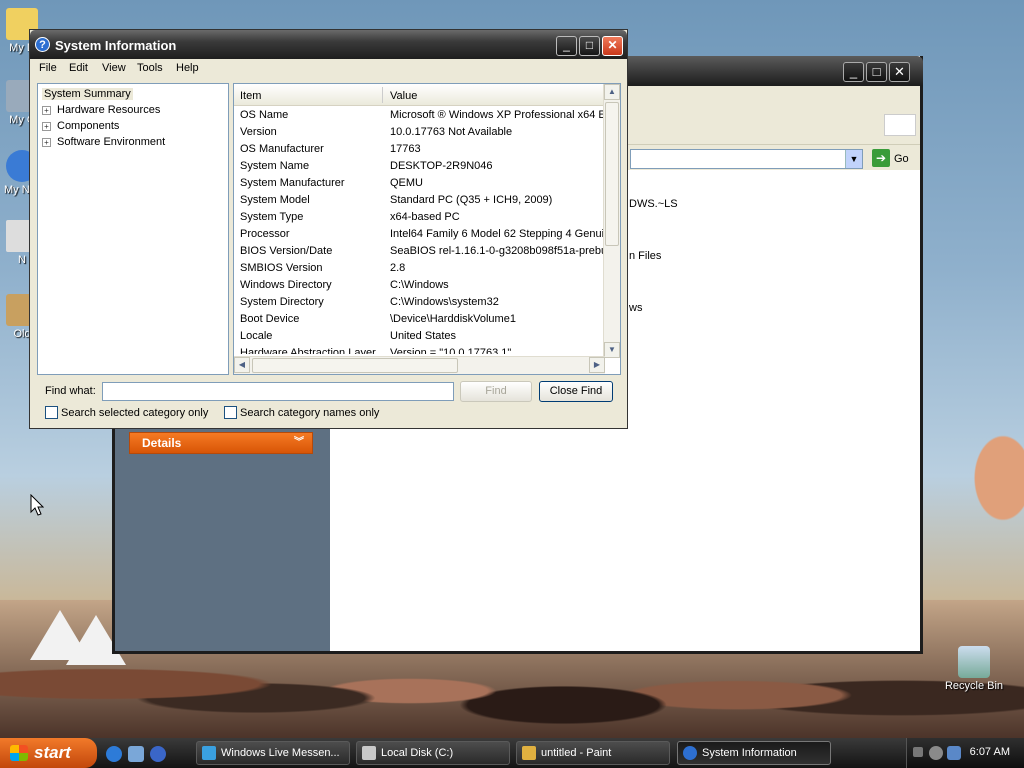  Describe the element at coordinates (87, 94) in the screenshot. I see `tree-item-system-summary: System Summary` at that location.